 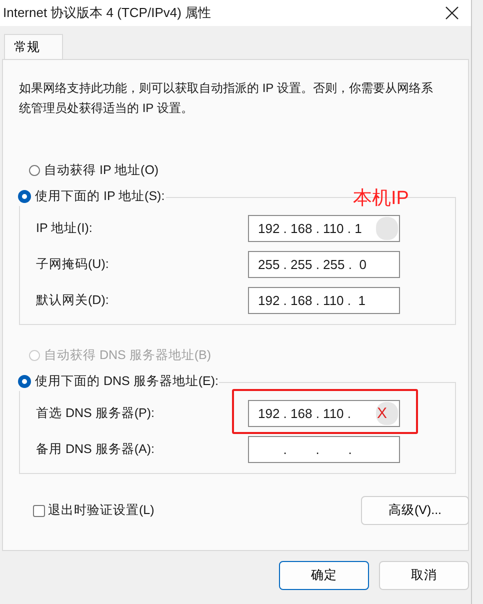 What do you see at coordinates (424, 575) in the screenshot?
I see `dialog-button: 取消` at bounding box center [424, 575].